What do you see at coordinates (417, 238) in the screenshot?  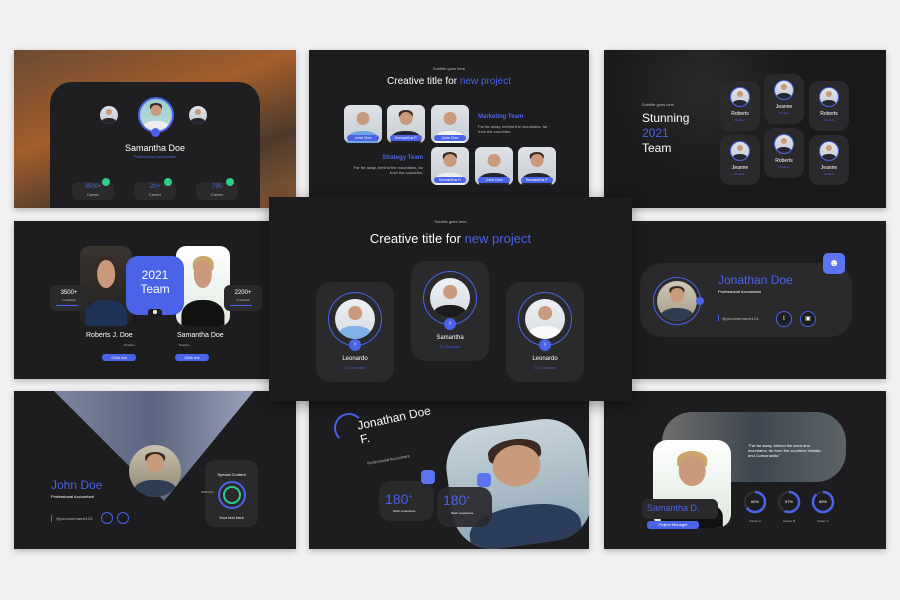 I see `center-title: Creative title for` at bounding box center [417, 238].